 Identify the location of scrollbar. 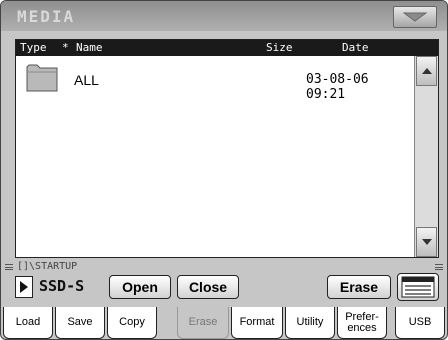
(426, 156).